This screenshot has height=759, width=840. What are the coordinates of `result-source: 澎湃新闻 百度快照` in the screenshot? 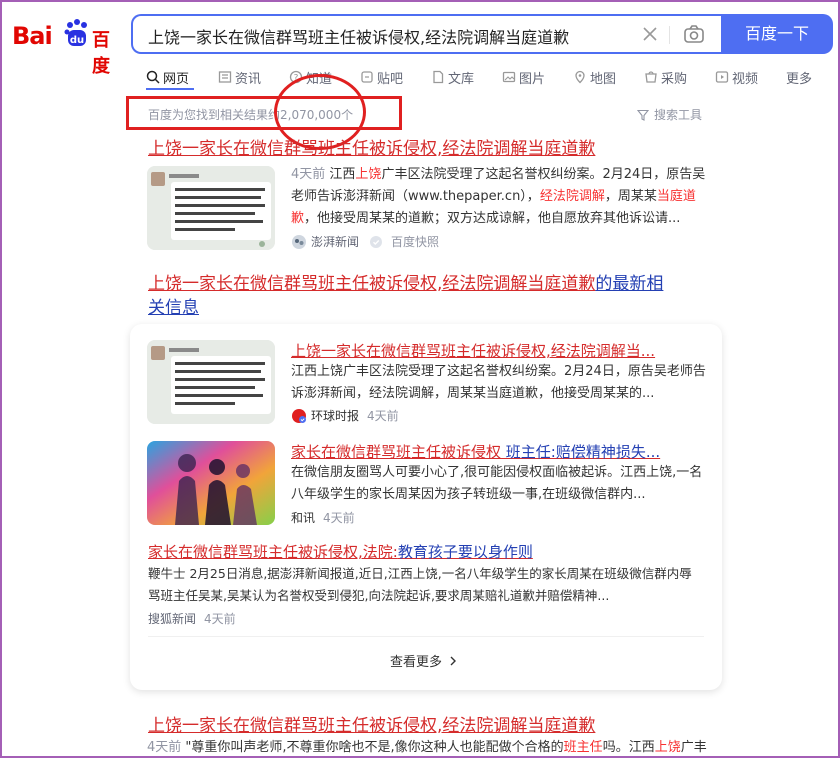 It's located at (365, 241).